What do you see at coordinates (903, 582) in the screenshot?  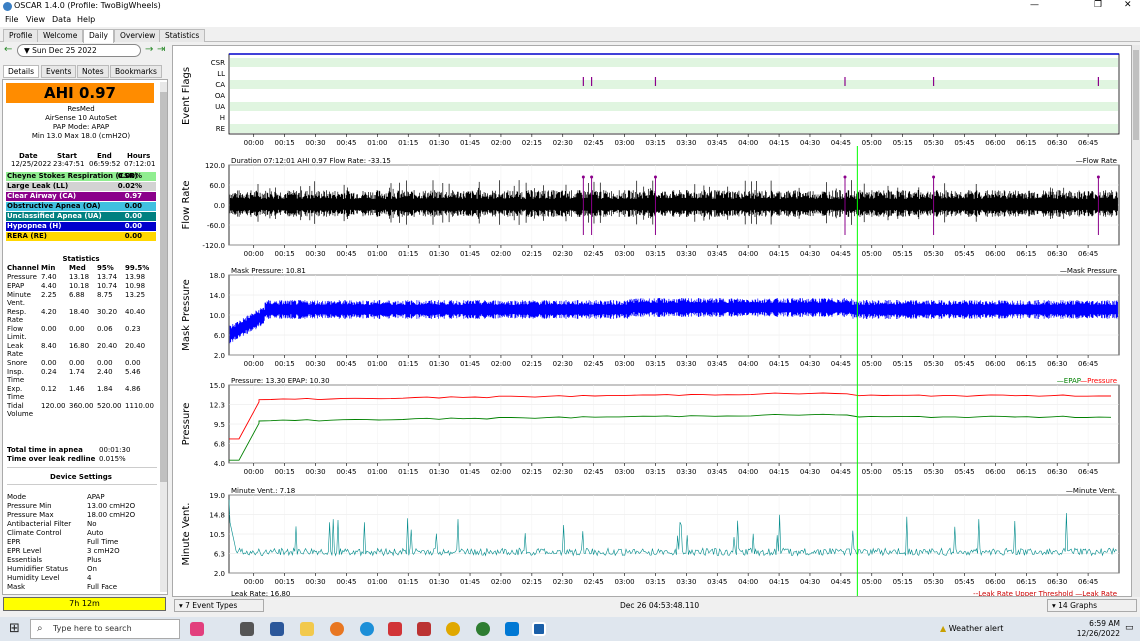 I see `time-tick-label: 05:15` at bounding box center [903, 582].